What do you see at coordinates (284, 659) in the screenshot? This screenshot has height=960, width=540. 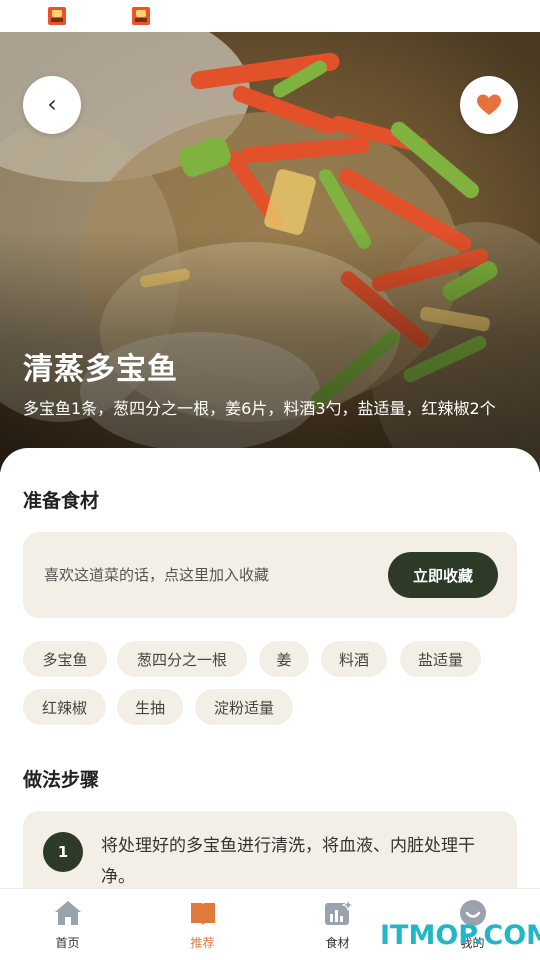 I see `ingredient-tag: 姜` at bounding box center [284, 659].